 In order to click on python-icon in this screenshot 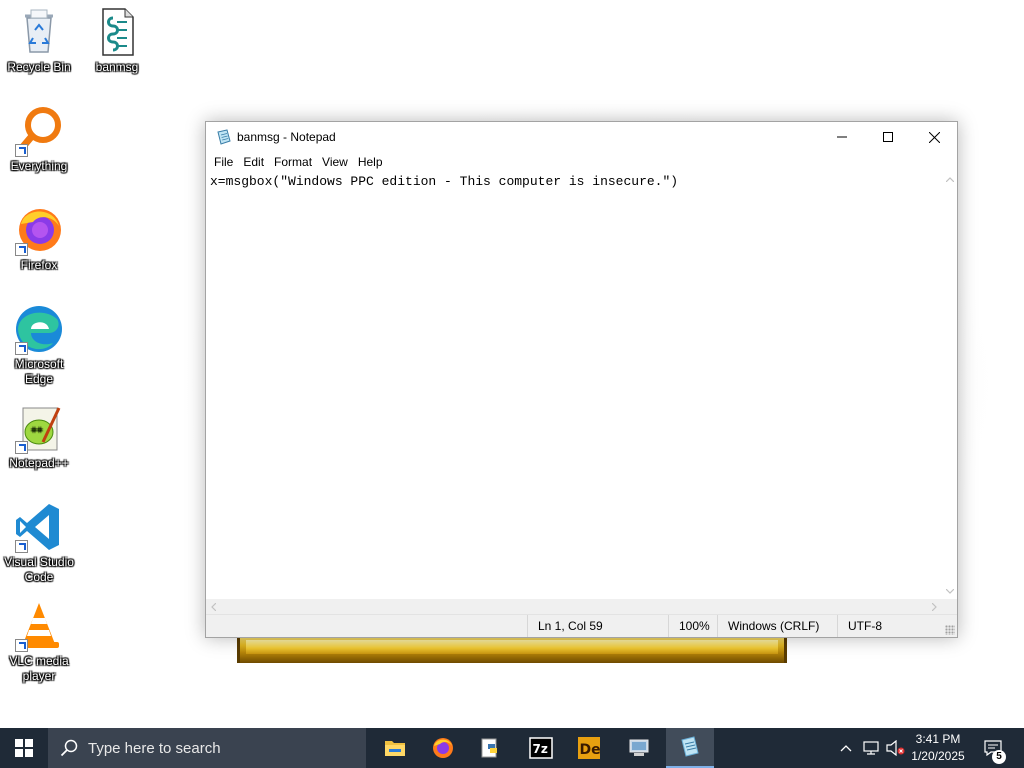, I will do `click(489, 748)`.